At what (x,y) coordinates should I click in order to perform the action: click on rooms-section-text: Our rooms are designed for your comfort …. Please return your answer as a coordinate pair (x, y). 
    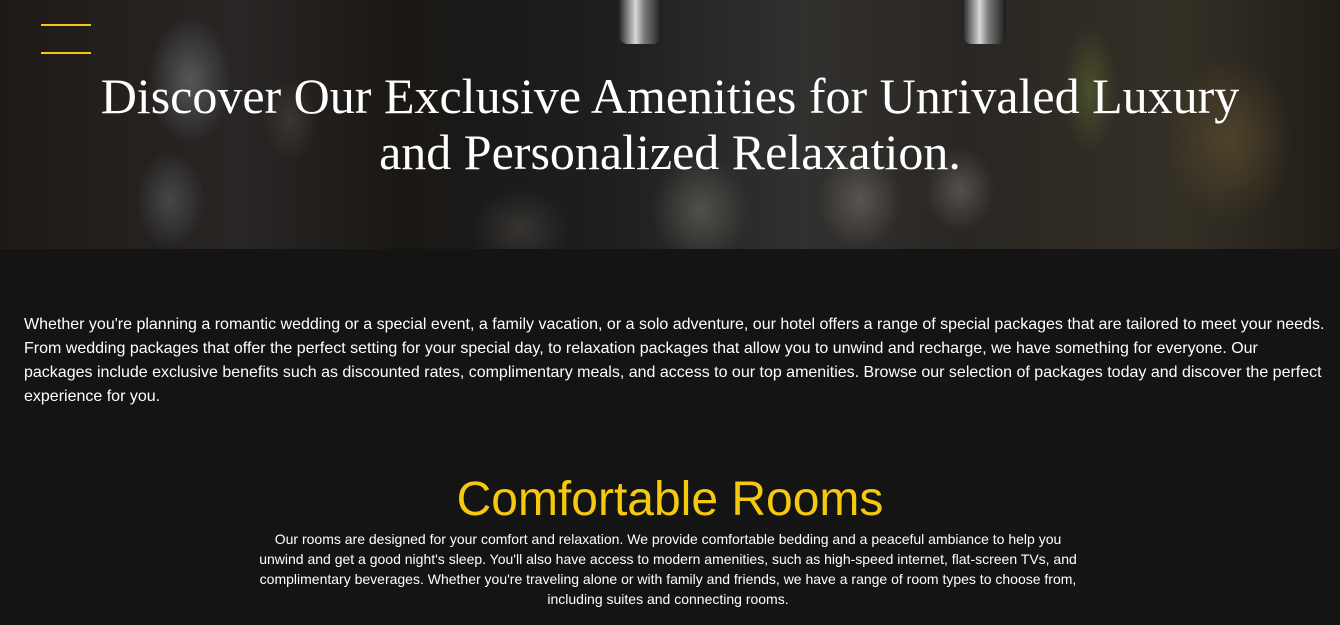
    Looking at the image, I should click on (668, 569).